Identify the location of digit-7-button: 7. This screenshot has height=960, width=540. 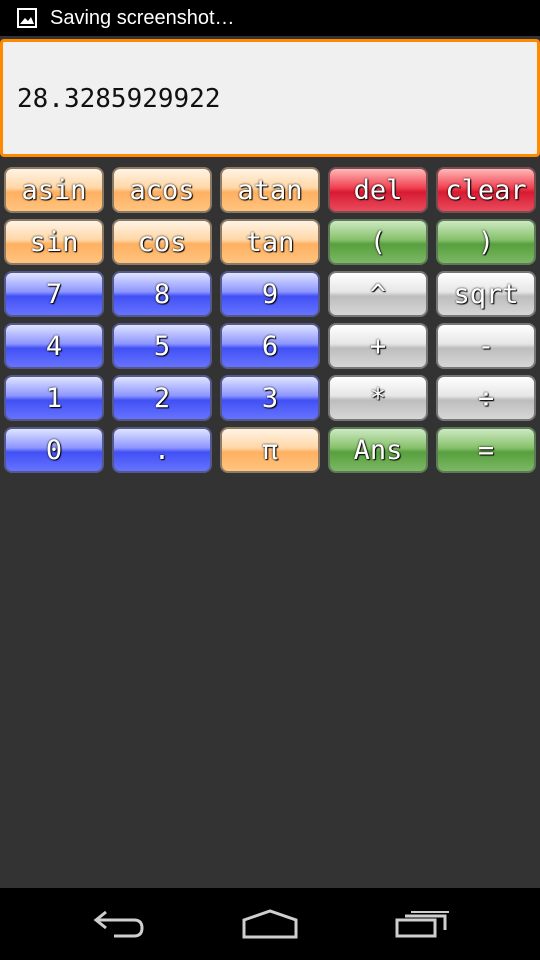
(54, 294).